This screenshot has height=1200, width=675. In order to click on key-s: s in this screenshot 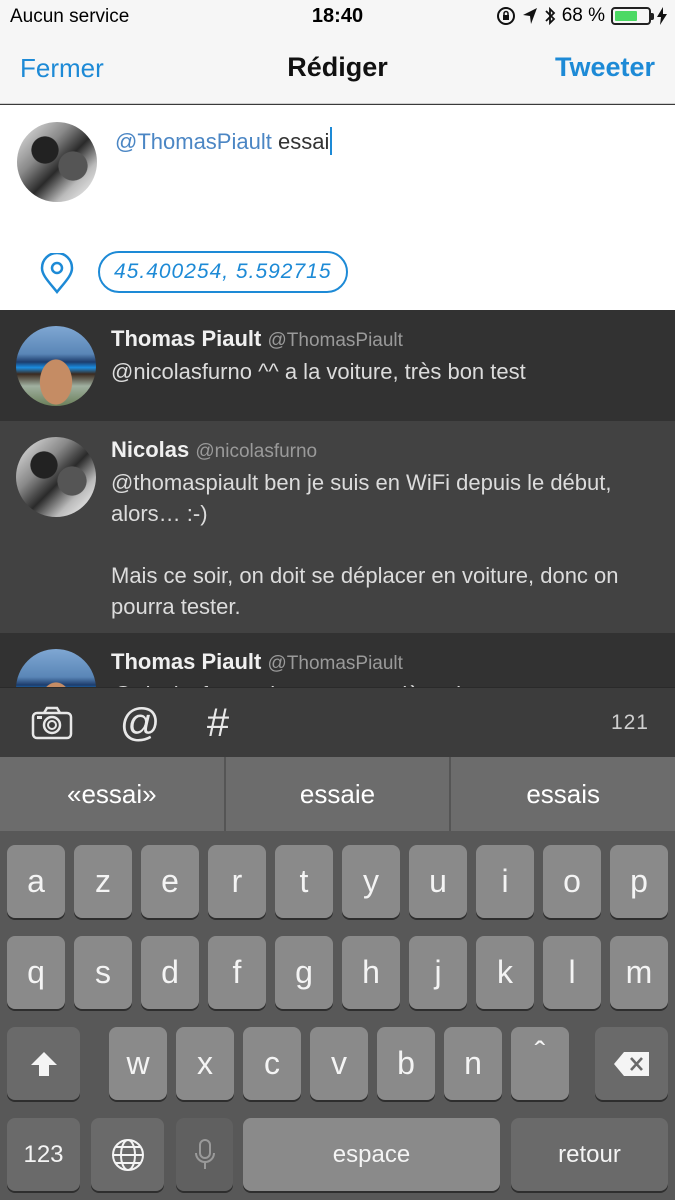, I will do `click(103, 972)`.